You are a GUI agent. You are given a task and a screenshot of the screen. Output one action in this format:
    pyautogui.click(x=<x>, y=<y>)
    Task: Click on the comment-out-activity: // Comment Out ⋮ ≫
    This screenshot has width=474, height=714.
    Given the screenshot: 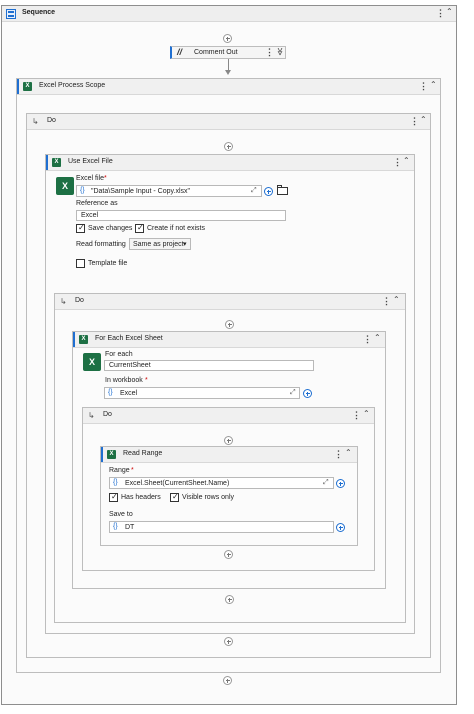 What is the action you would take?
    pyautogui.click(x=228, y=52)
    